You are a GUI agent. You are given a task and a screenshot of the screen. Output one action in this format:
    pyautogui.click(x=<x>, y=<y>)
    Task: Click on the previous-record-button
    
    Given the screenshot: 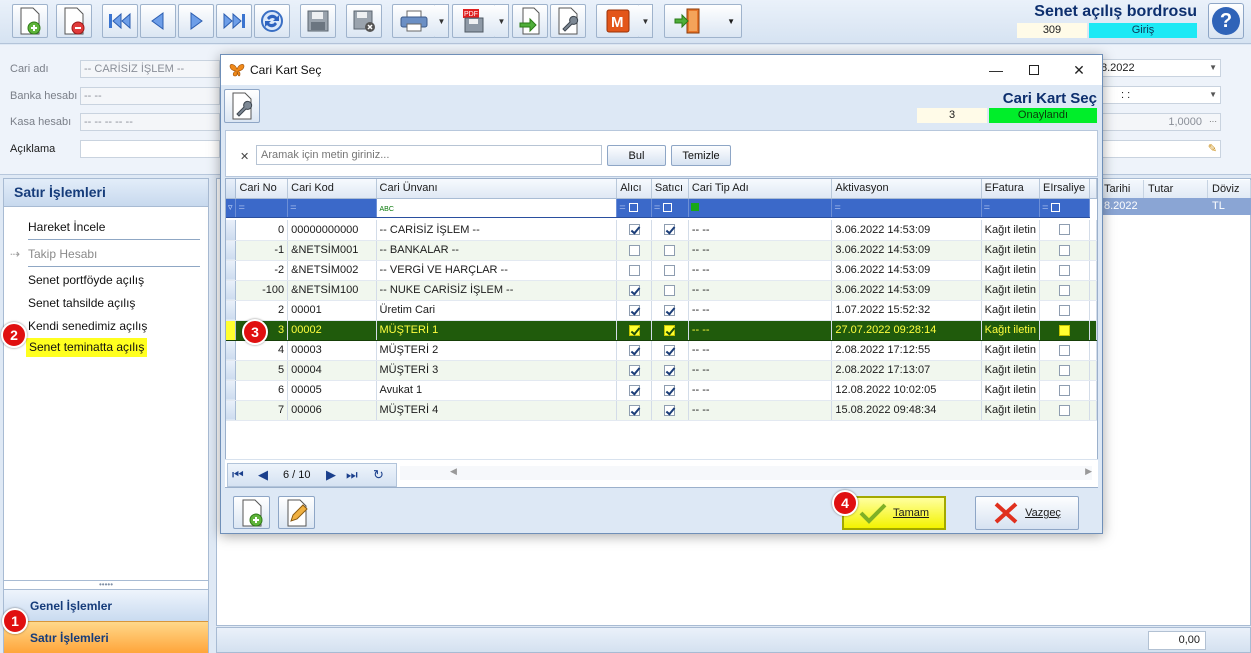 What is the action you would take?
    pyautogui.click(x=158, y=21)
    